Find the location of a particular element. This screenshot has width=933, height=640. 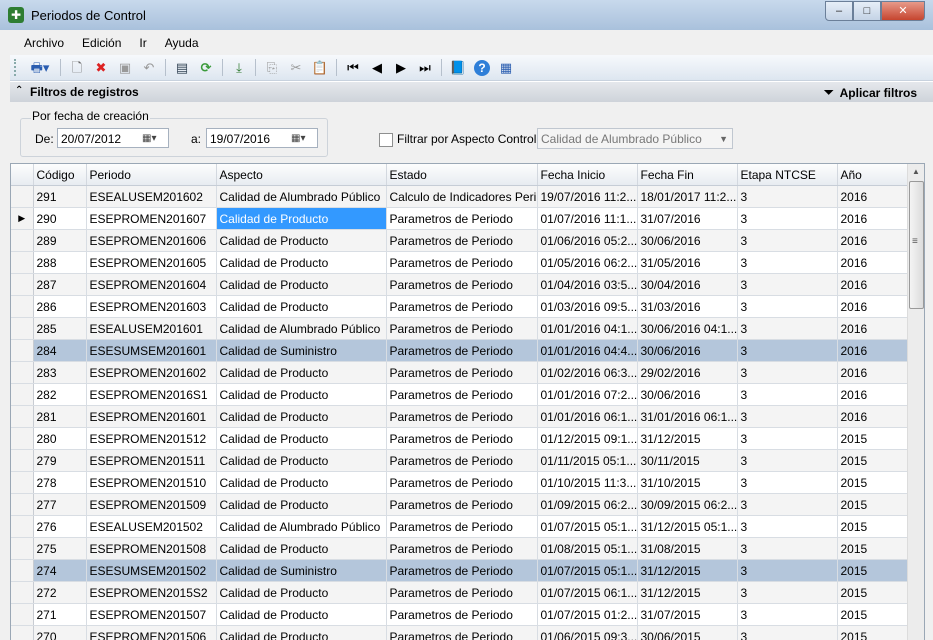

cell-codigo: 291 is located at coordinates (60, 196).